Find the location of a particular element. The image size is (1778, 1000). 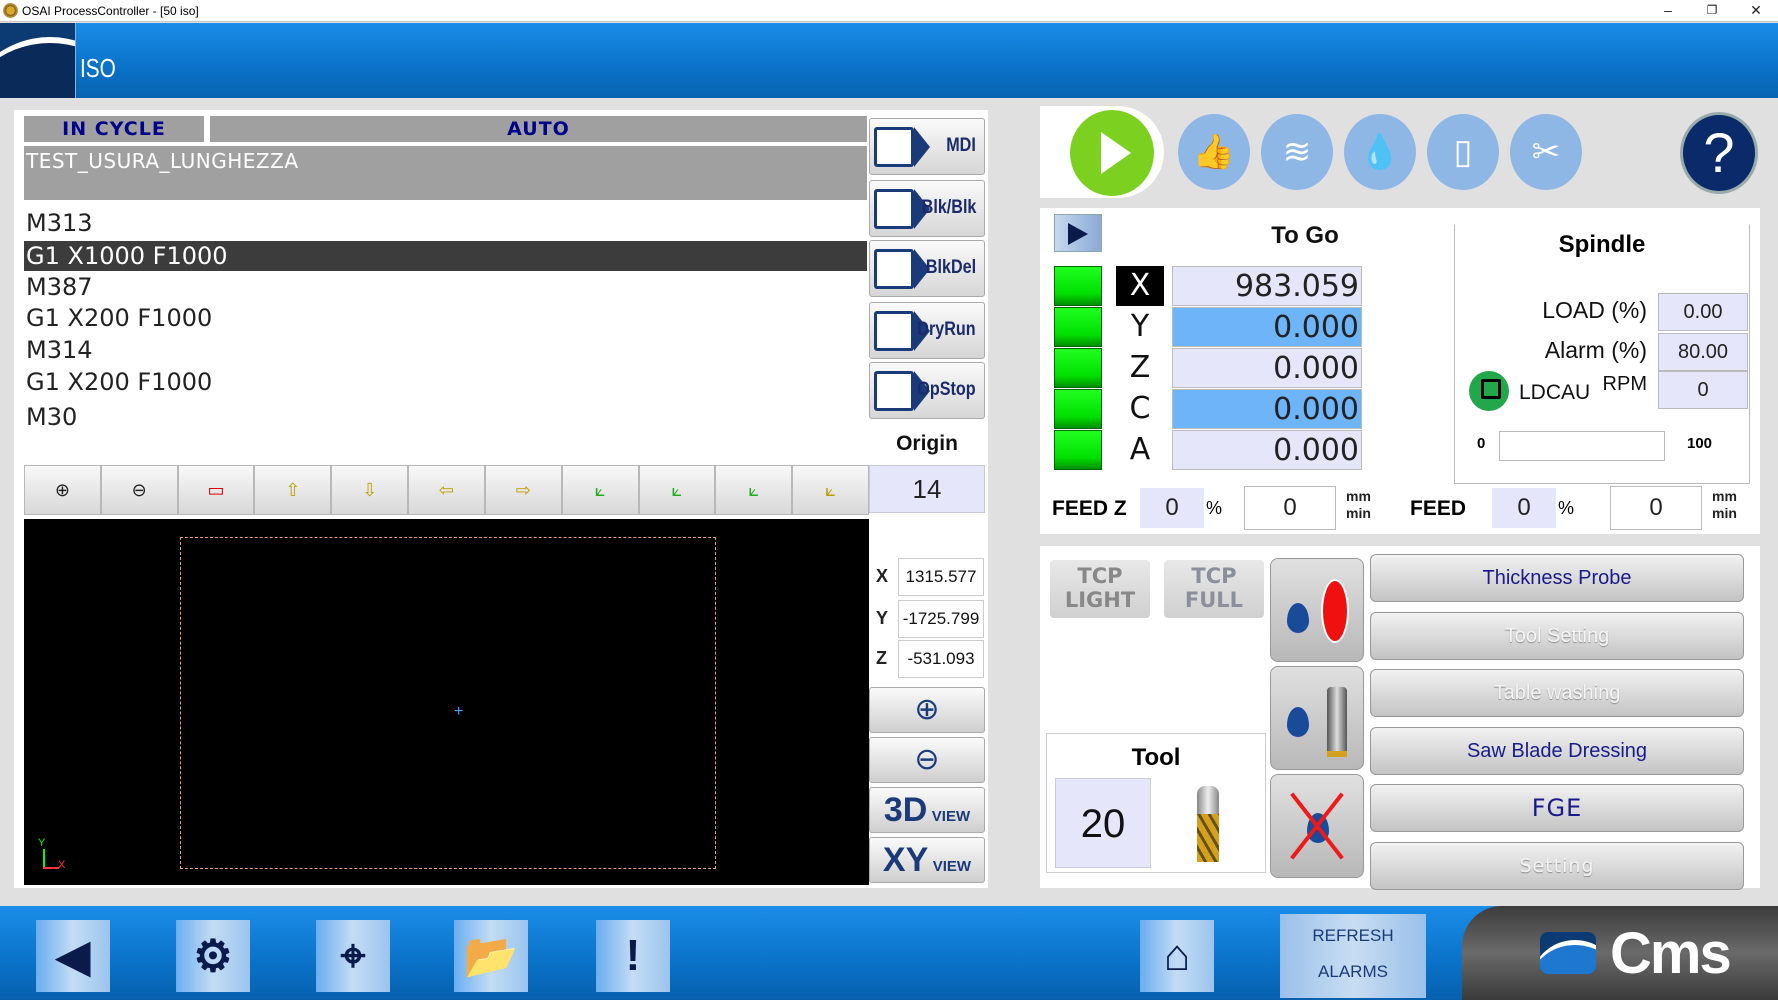

tool-number: 20 is located at coordinates (1103, 823).